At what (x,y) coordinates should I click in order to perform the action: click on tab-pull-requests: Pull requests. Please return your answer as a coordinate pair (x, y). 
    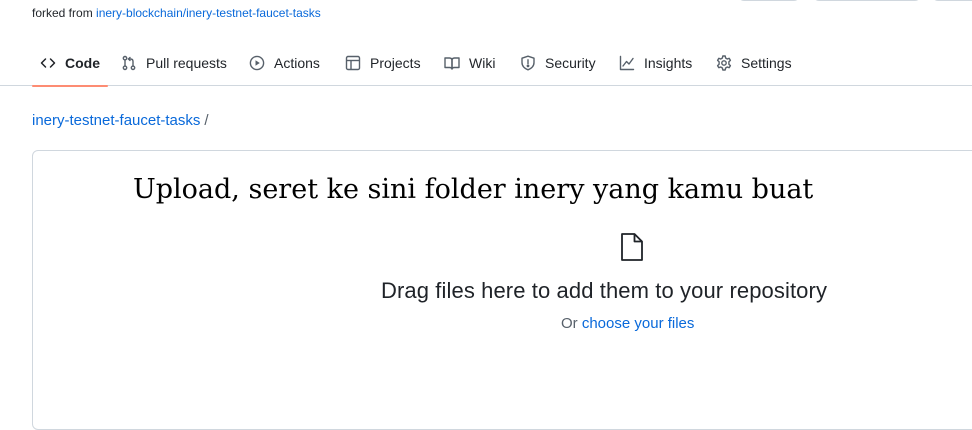
    Looking at the image, I should click on (174, 63).